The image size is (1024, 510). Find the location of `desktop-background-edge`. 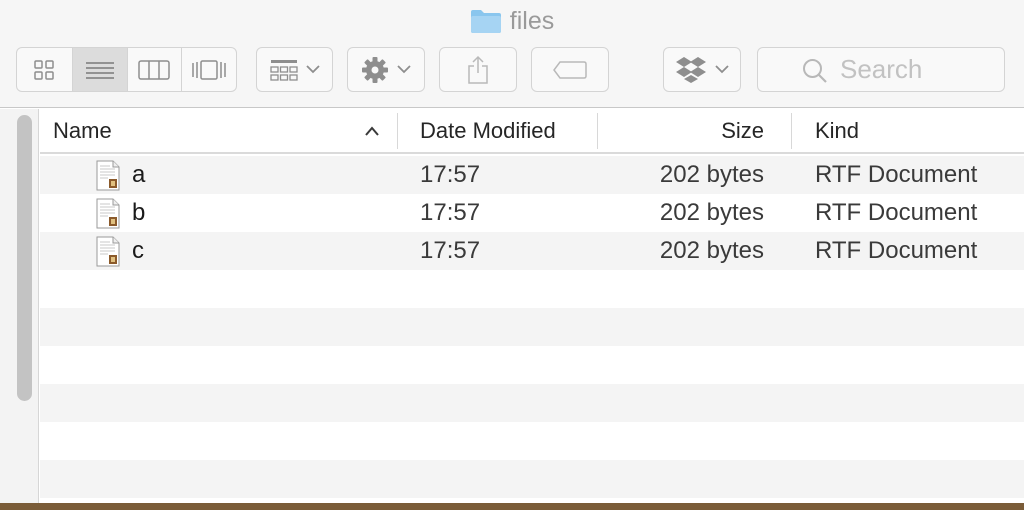

desktop-background-edge is located at coordinates (512, 506).